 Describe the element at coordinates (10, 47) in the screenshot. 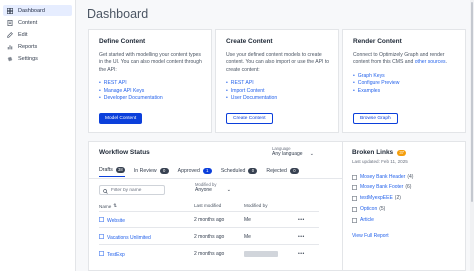

I see `reports-icon` at that location.